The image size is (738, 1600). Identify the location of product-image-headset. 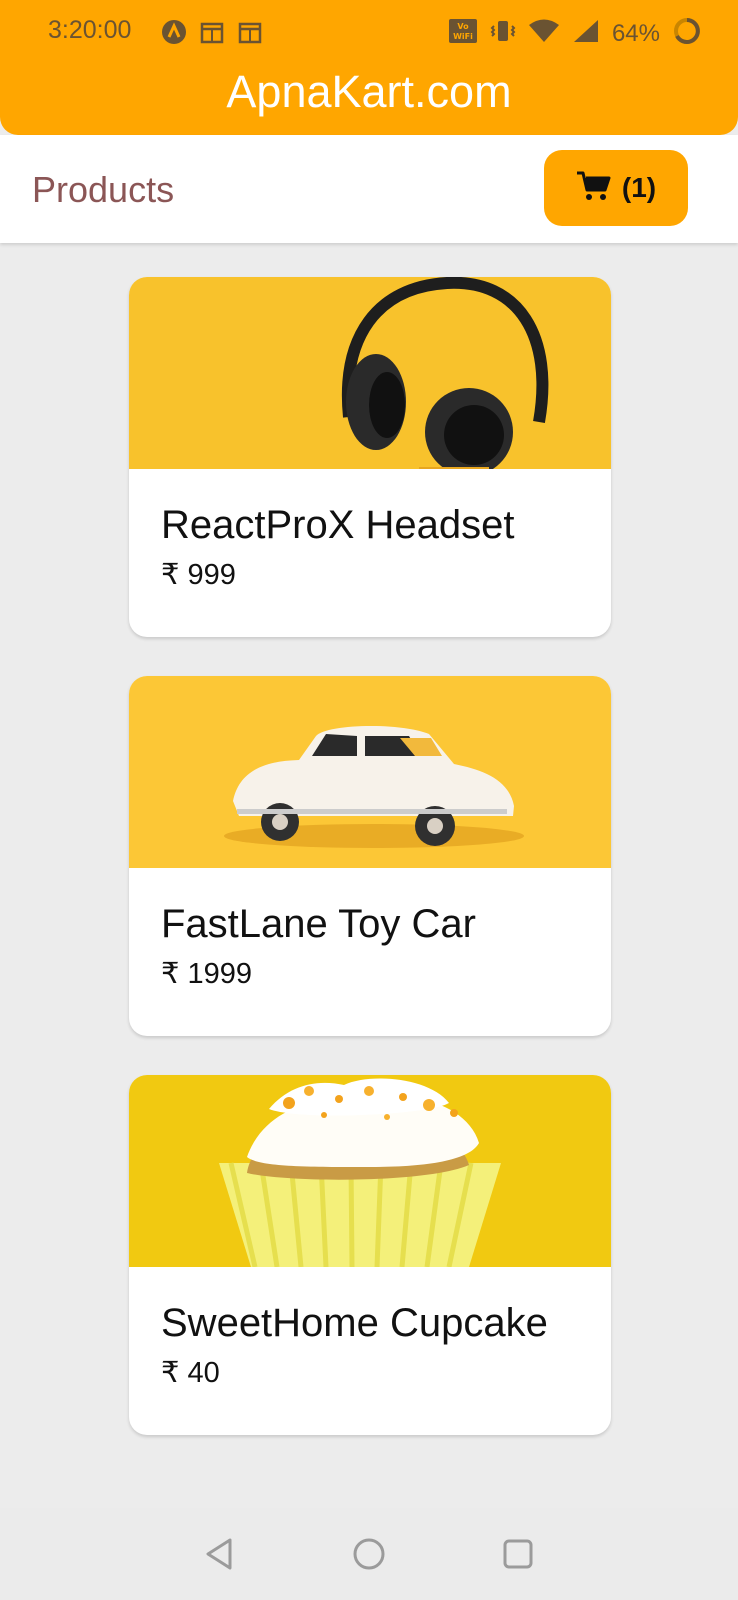
(370, 373).